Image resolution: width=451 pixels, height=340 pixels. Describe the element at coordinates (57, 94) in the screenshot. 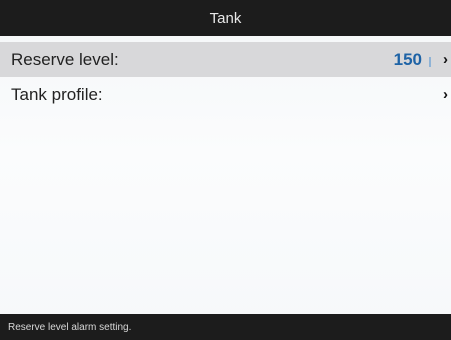

I see `menu-item-label: Tank profile:` at that location.